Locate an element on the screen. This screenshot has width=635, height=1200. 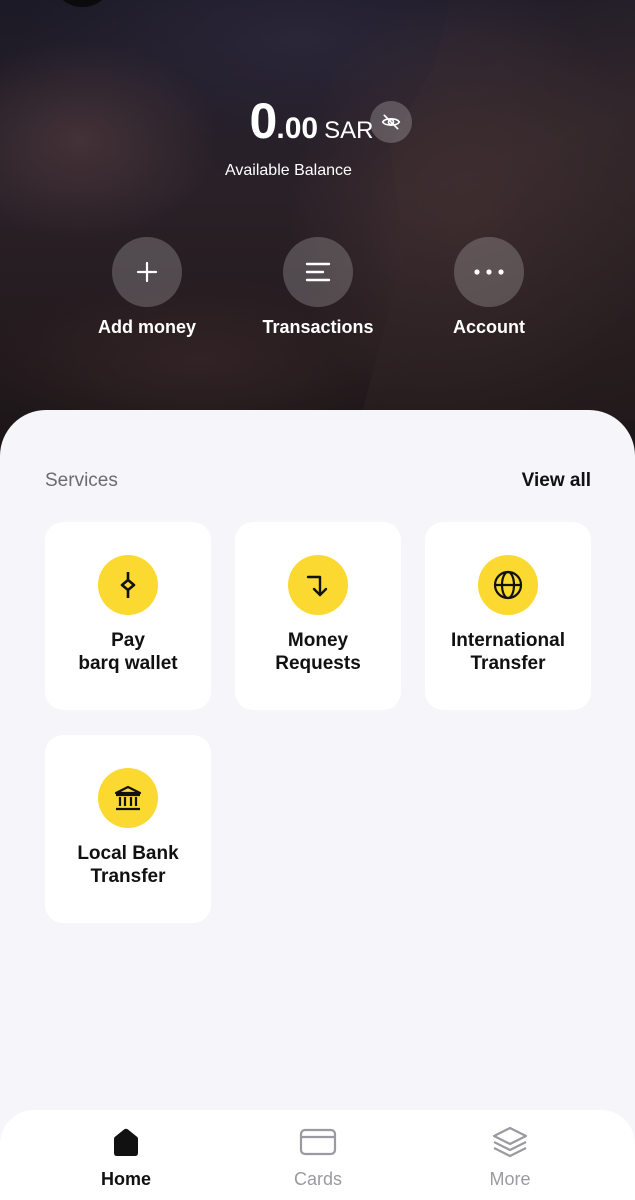
balance-currency: SAR is located at coordinates (349, 130).